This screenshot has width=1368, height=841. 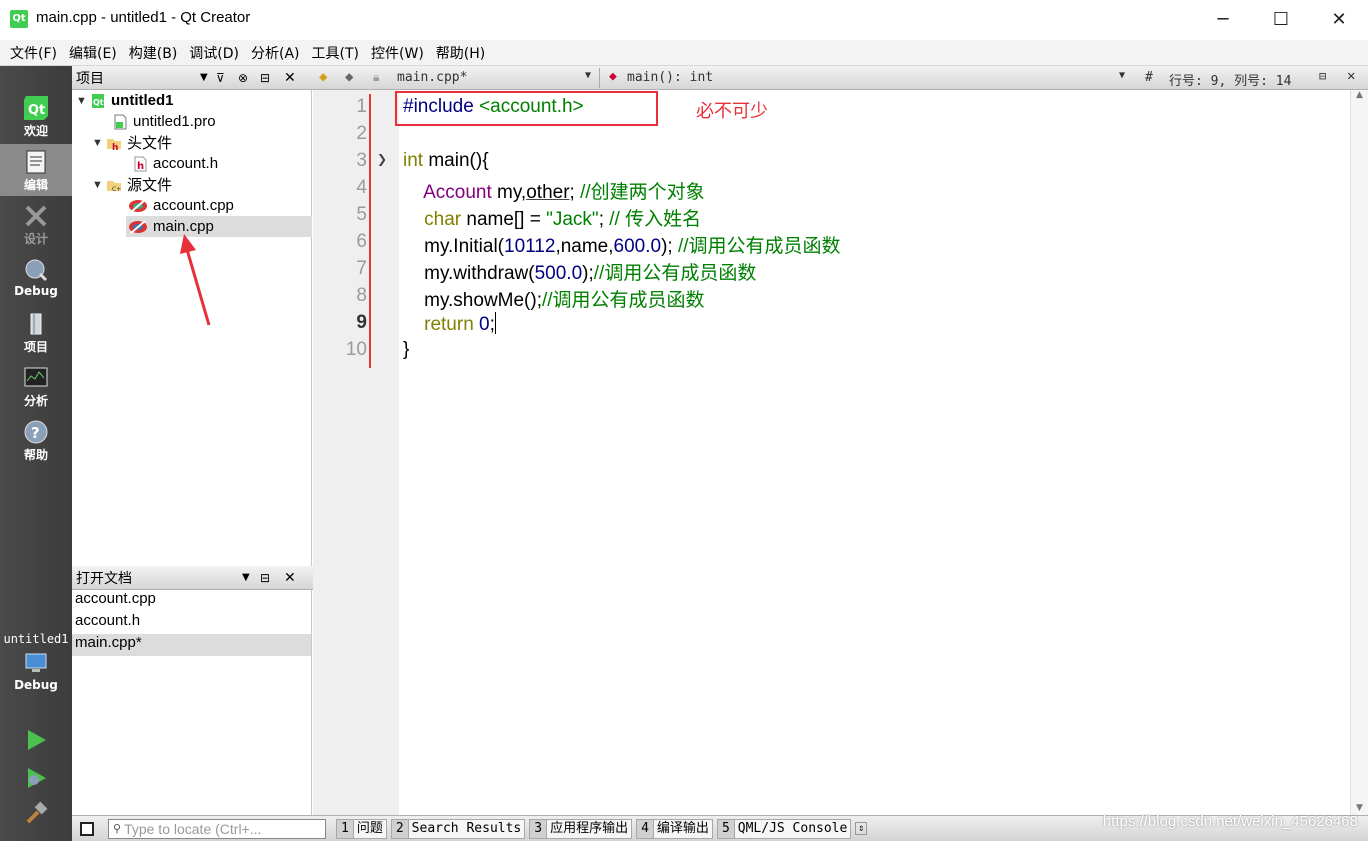 I want to click on current-symbol-label: main(): int, so click(x=670, y=77).